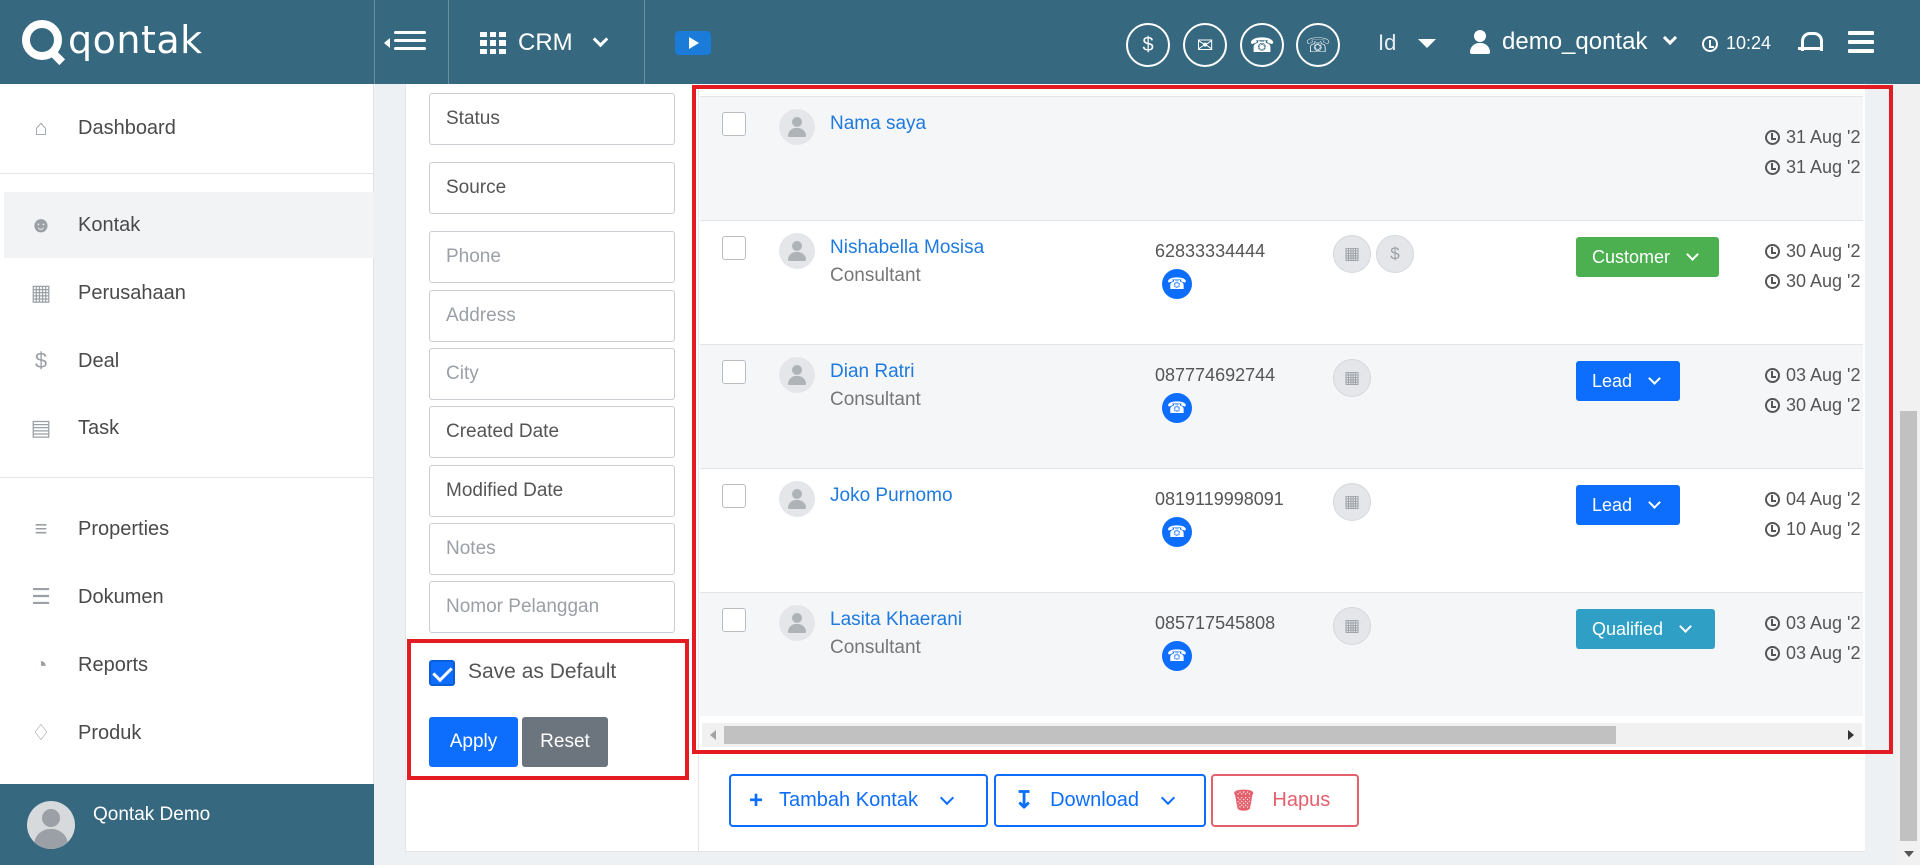 The height and width of the screenshot is (865, 1920). What do you see at coordinates (189, 665) in the screenshot?
I see `sidebar-item-reports: ◔ Reports` at bounding box center [189, 665].